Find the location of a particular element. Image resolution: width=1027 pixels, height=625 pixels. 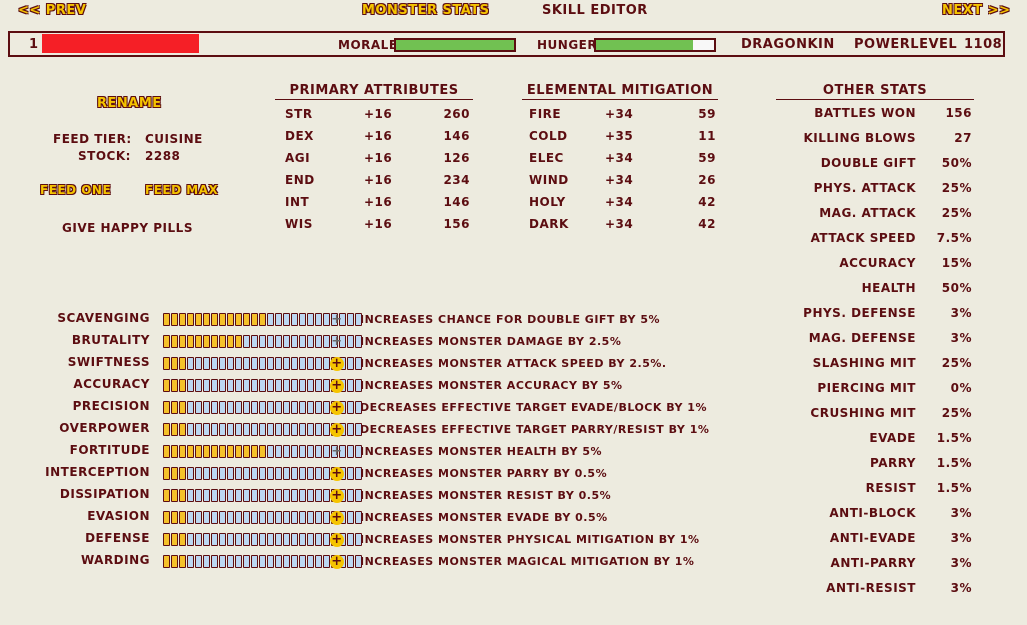

skill-row: EVASION + INCREASES MONSTER EVADE BY 0.5% is located at coordinates (380, 518).